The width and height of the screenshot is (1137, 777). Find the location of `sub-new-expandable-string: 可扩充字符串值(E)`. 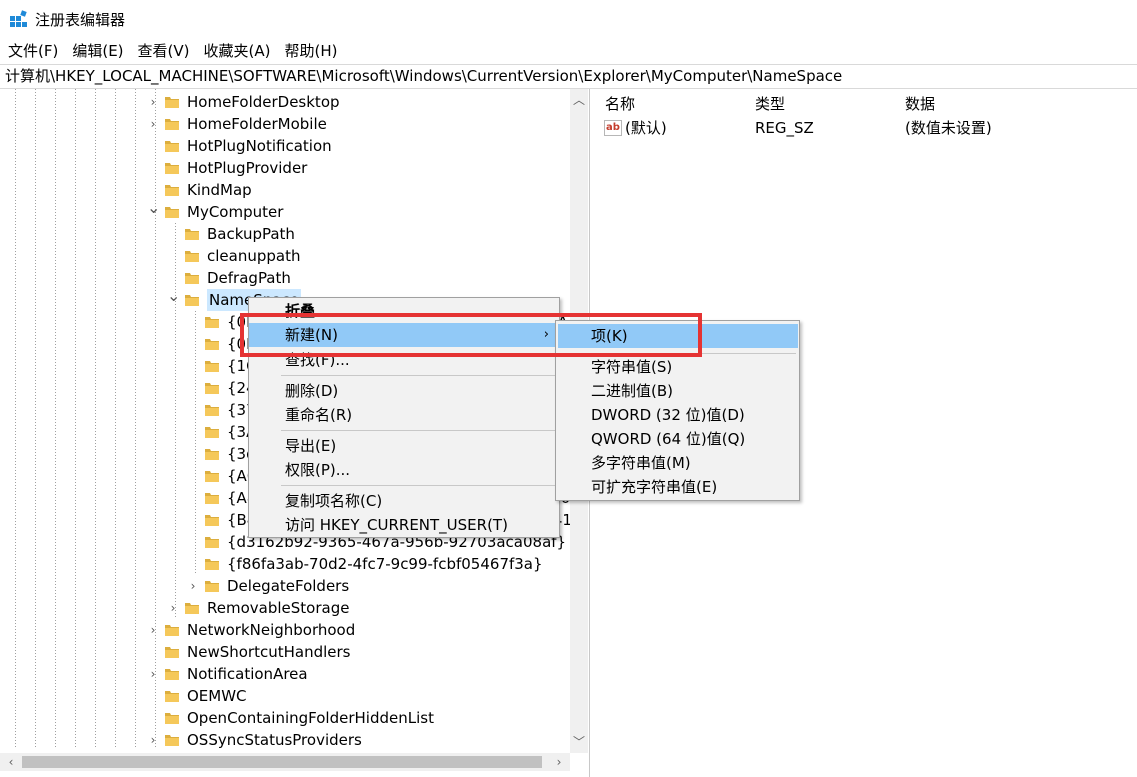

sub-new-expandable-string: 可扩充字符串值(E) is located at coordinates (677, 487).